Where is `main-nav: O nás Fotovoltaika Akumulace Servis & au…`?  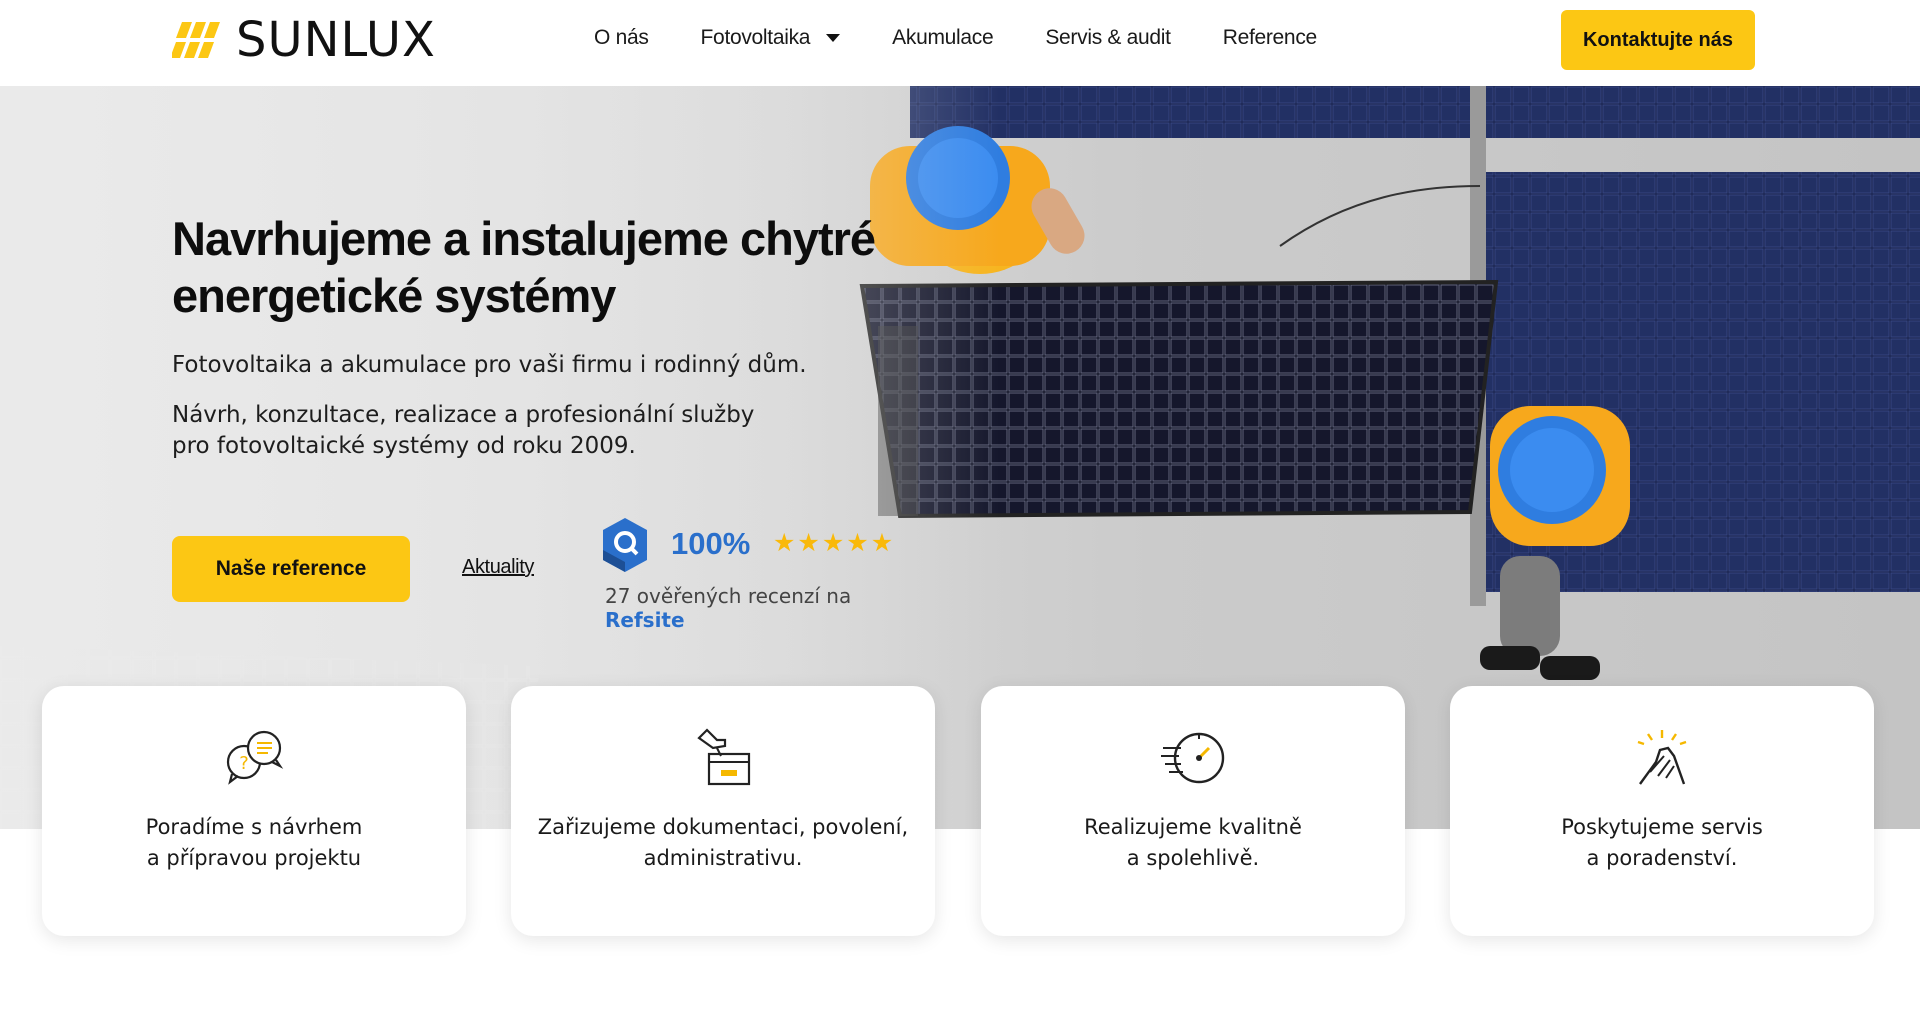
main-nav: O nás Fotovoltaika Akumulace Servis & au… is located at coordinates (981, 38).